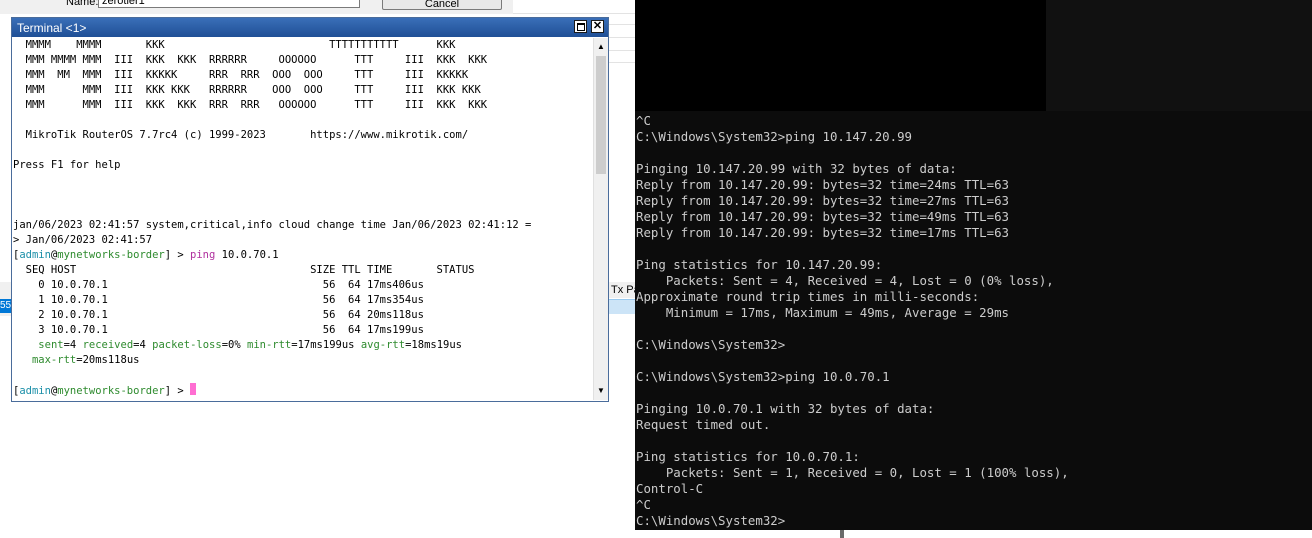 Image resolution: width=1312 pixels, height=538 pixels. Describe the element at coordinates (218, 285) in the screenshot. I see `ping-row: 0 10.0.70.1 56 64 17ms406us` at that location.